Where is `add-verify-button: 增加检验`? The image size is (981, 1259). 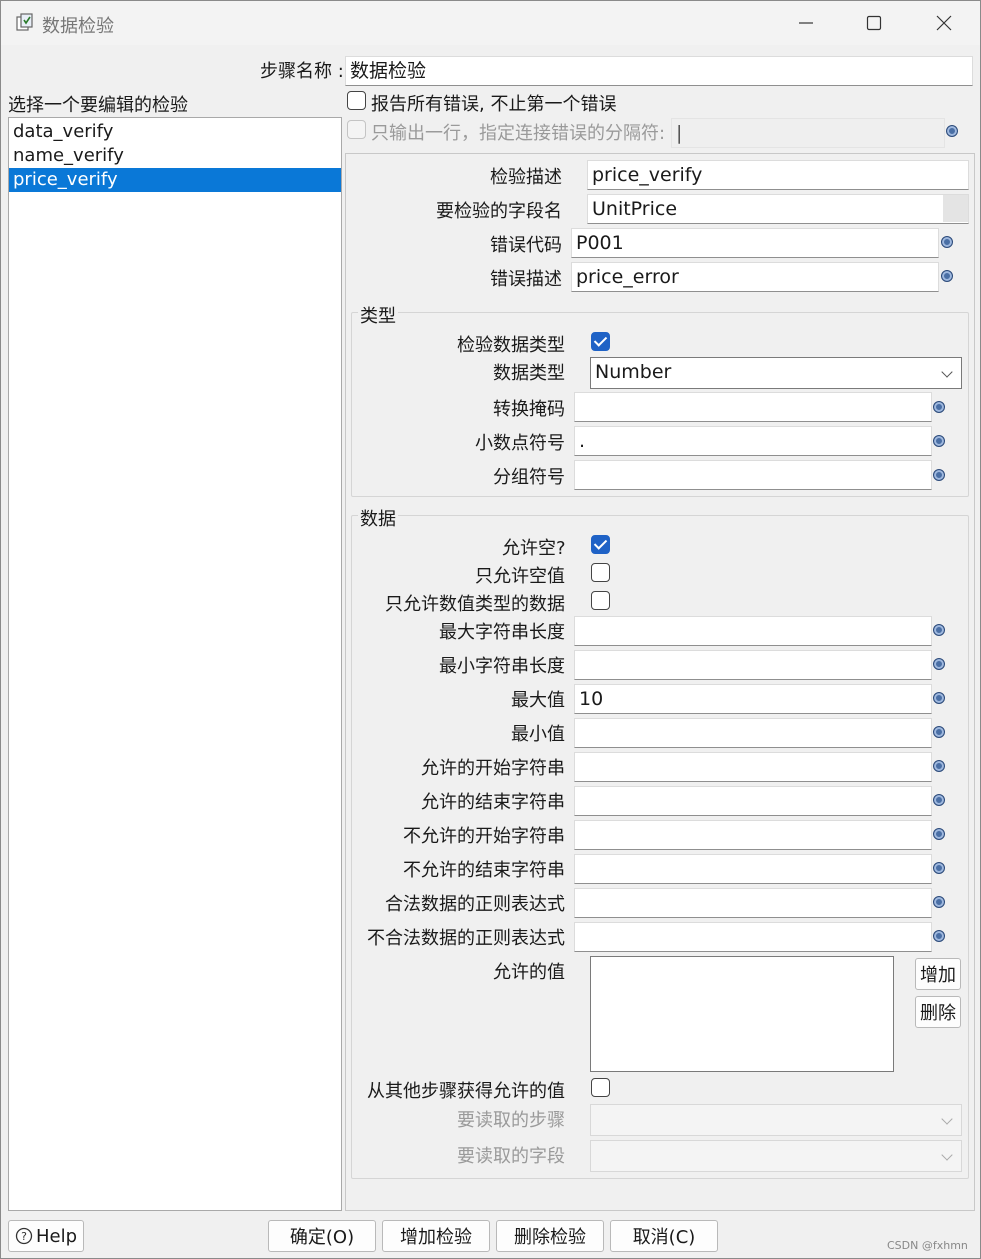 add-verify-button: 增加检验 is located at coordinates (436, 1236).